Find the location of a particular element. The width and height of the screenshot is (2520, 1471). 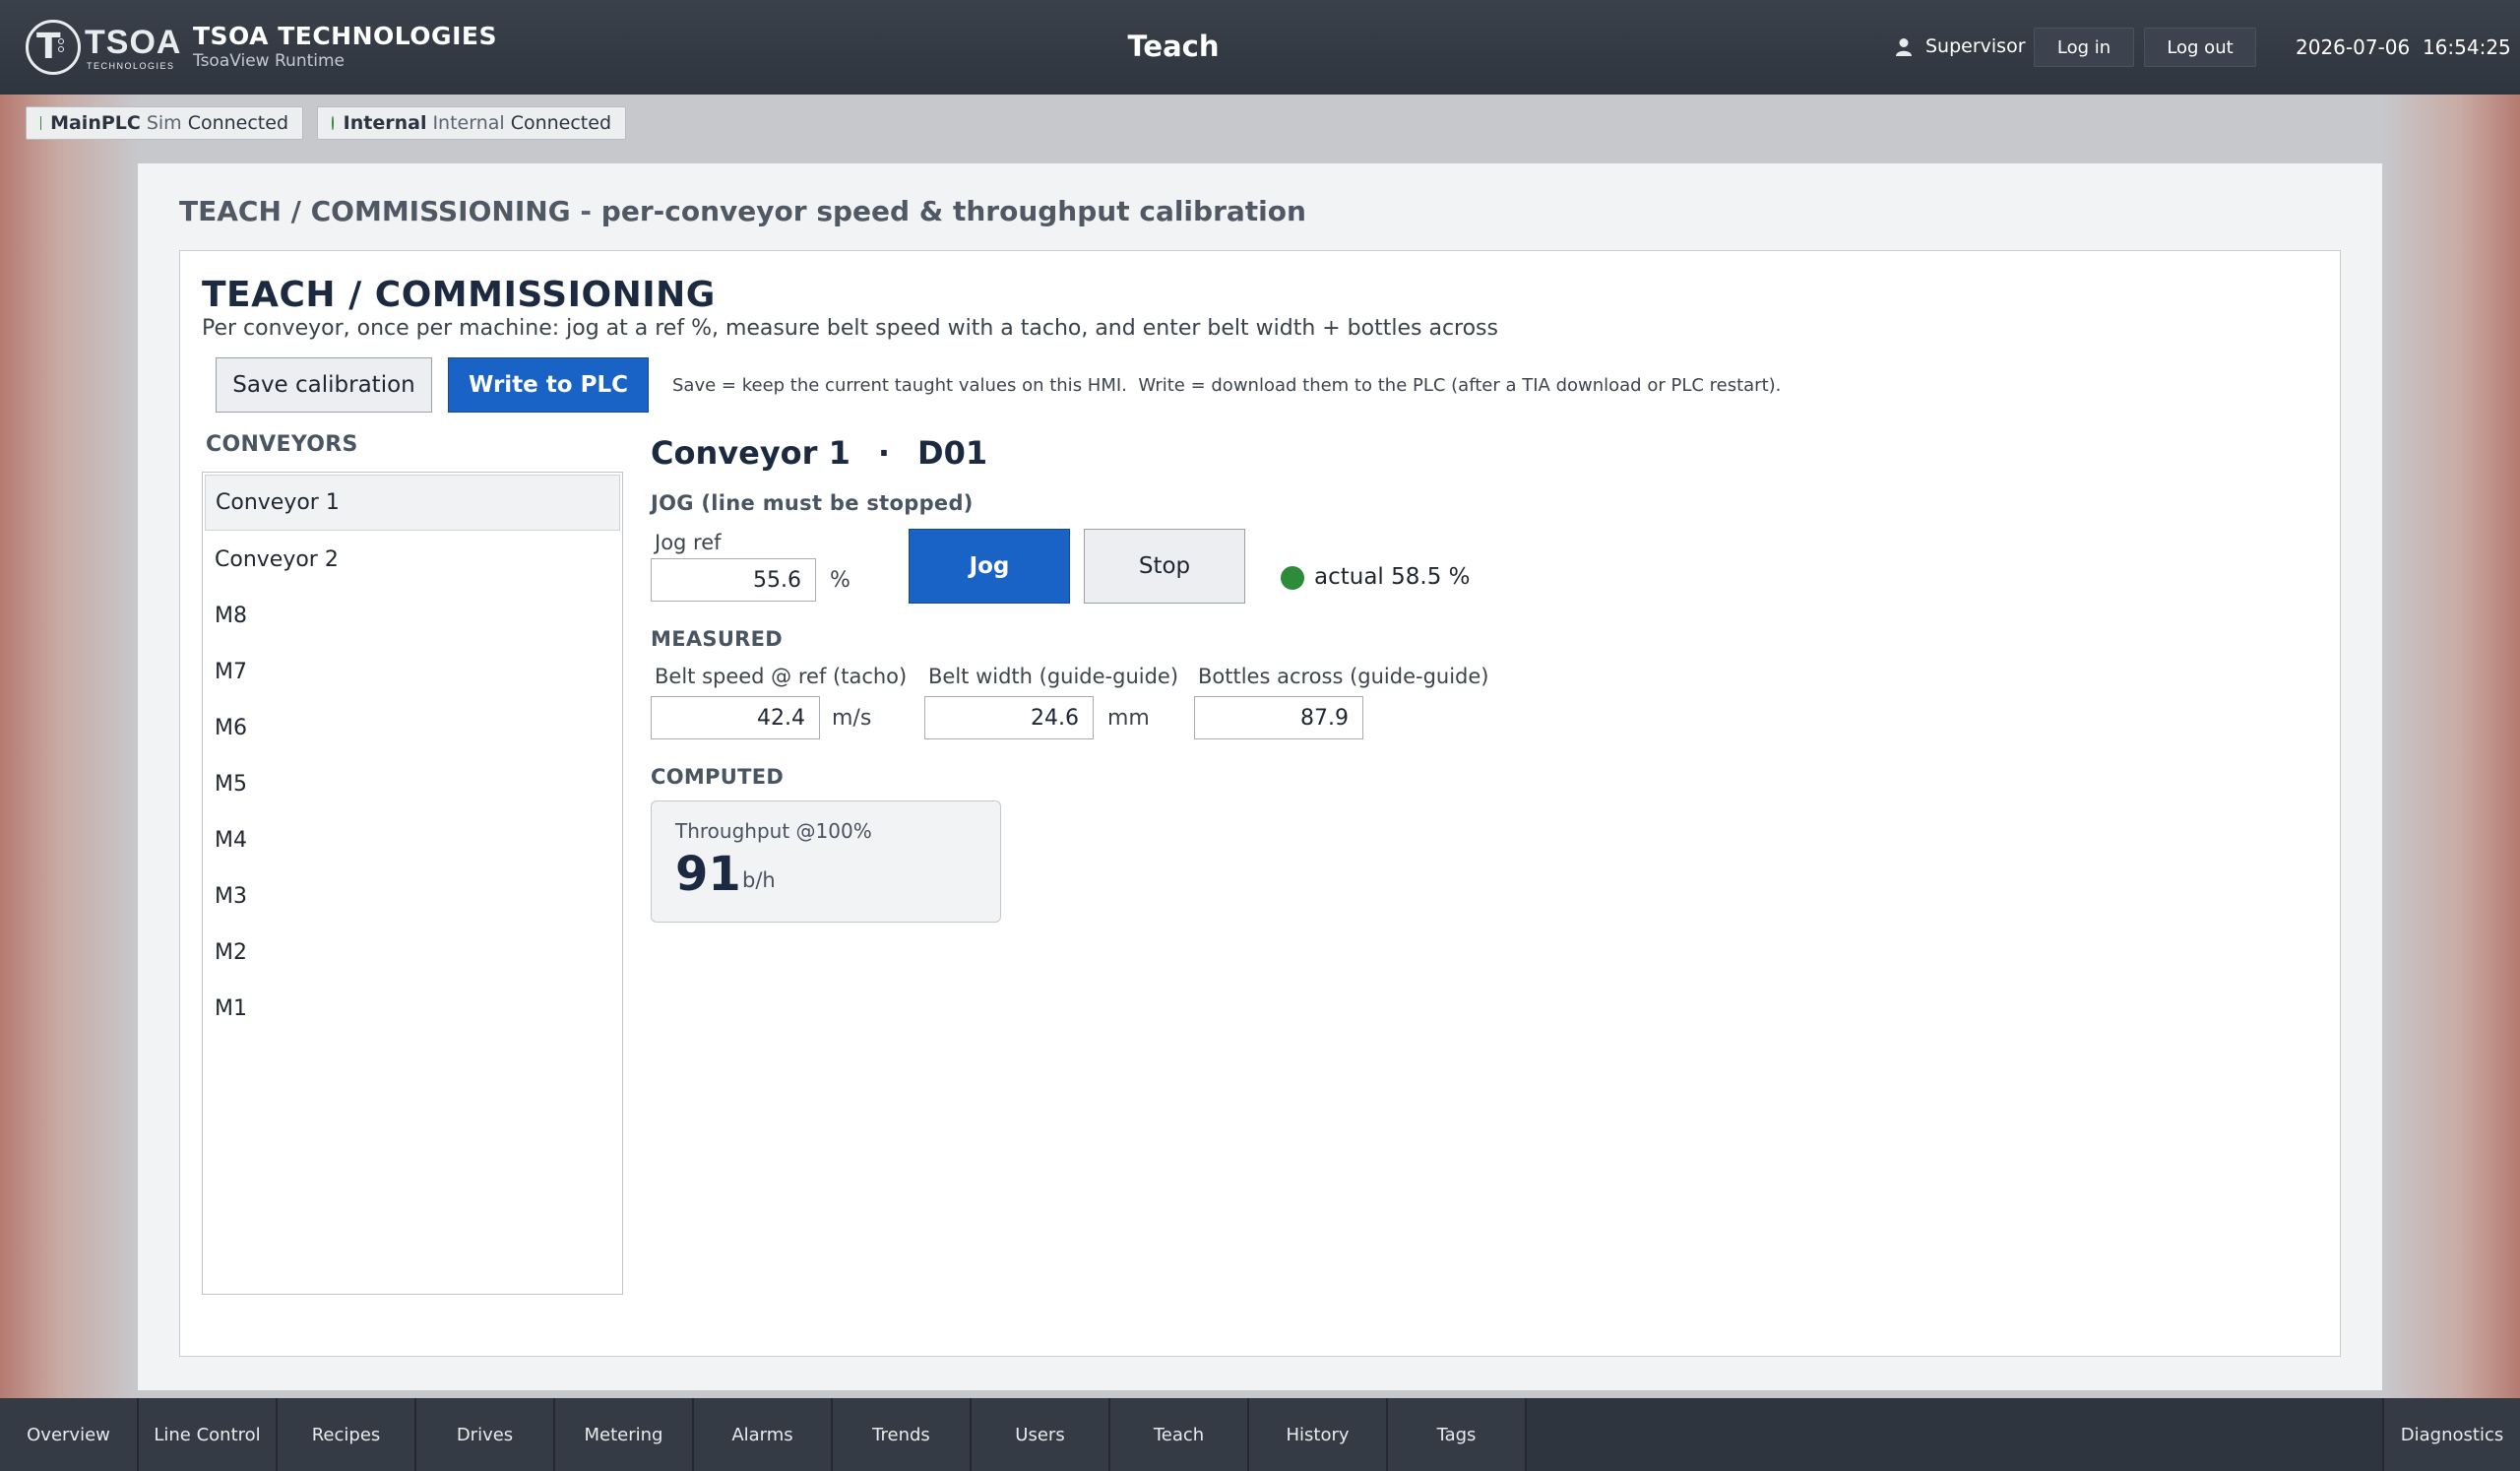

connection-kind: Sim is located at coordinates (164, 123).